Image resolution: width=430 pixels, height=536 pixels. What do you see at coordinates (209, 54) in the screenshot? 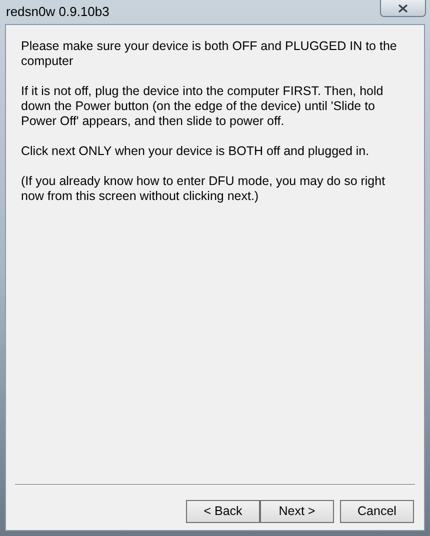
I see `instruction-text: Please make sure your device is both OFF and PLUGGED IN to the computer` at bounding box center [209, 54].